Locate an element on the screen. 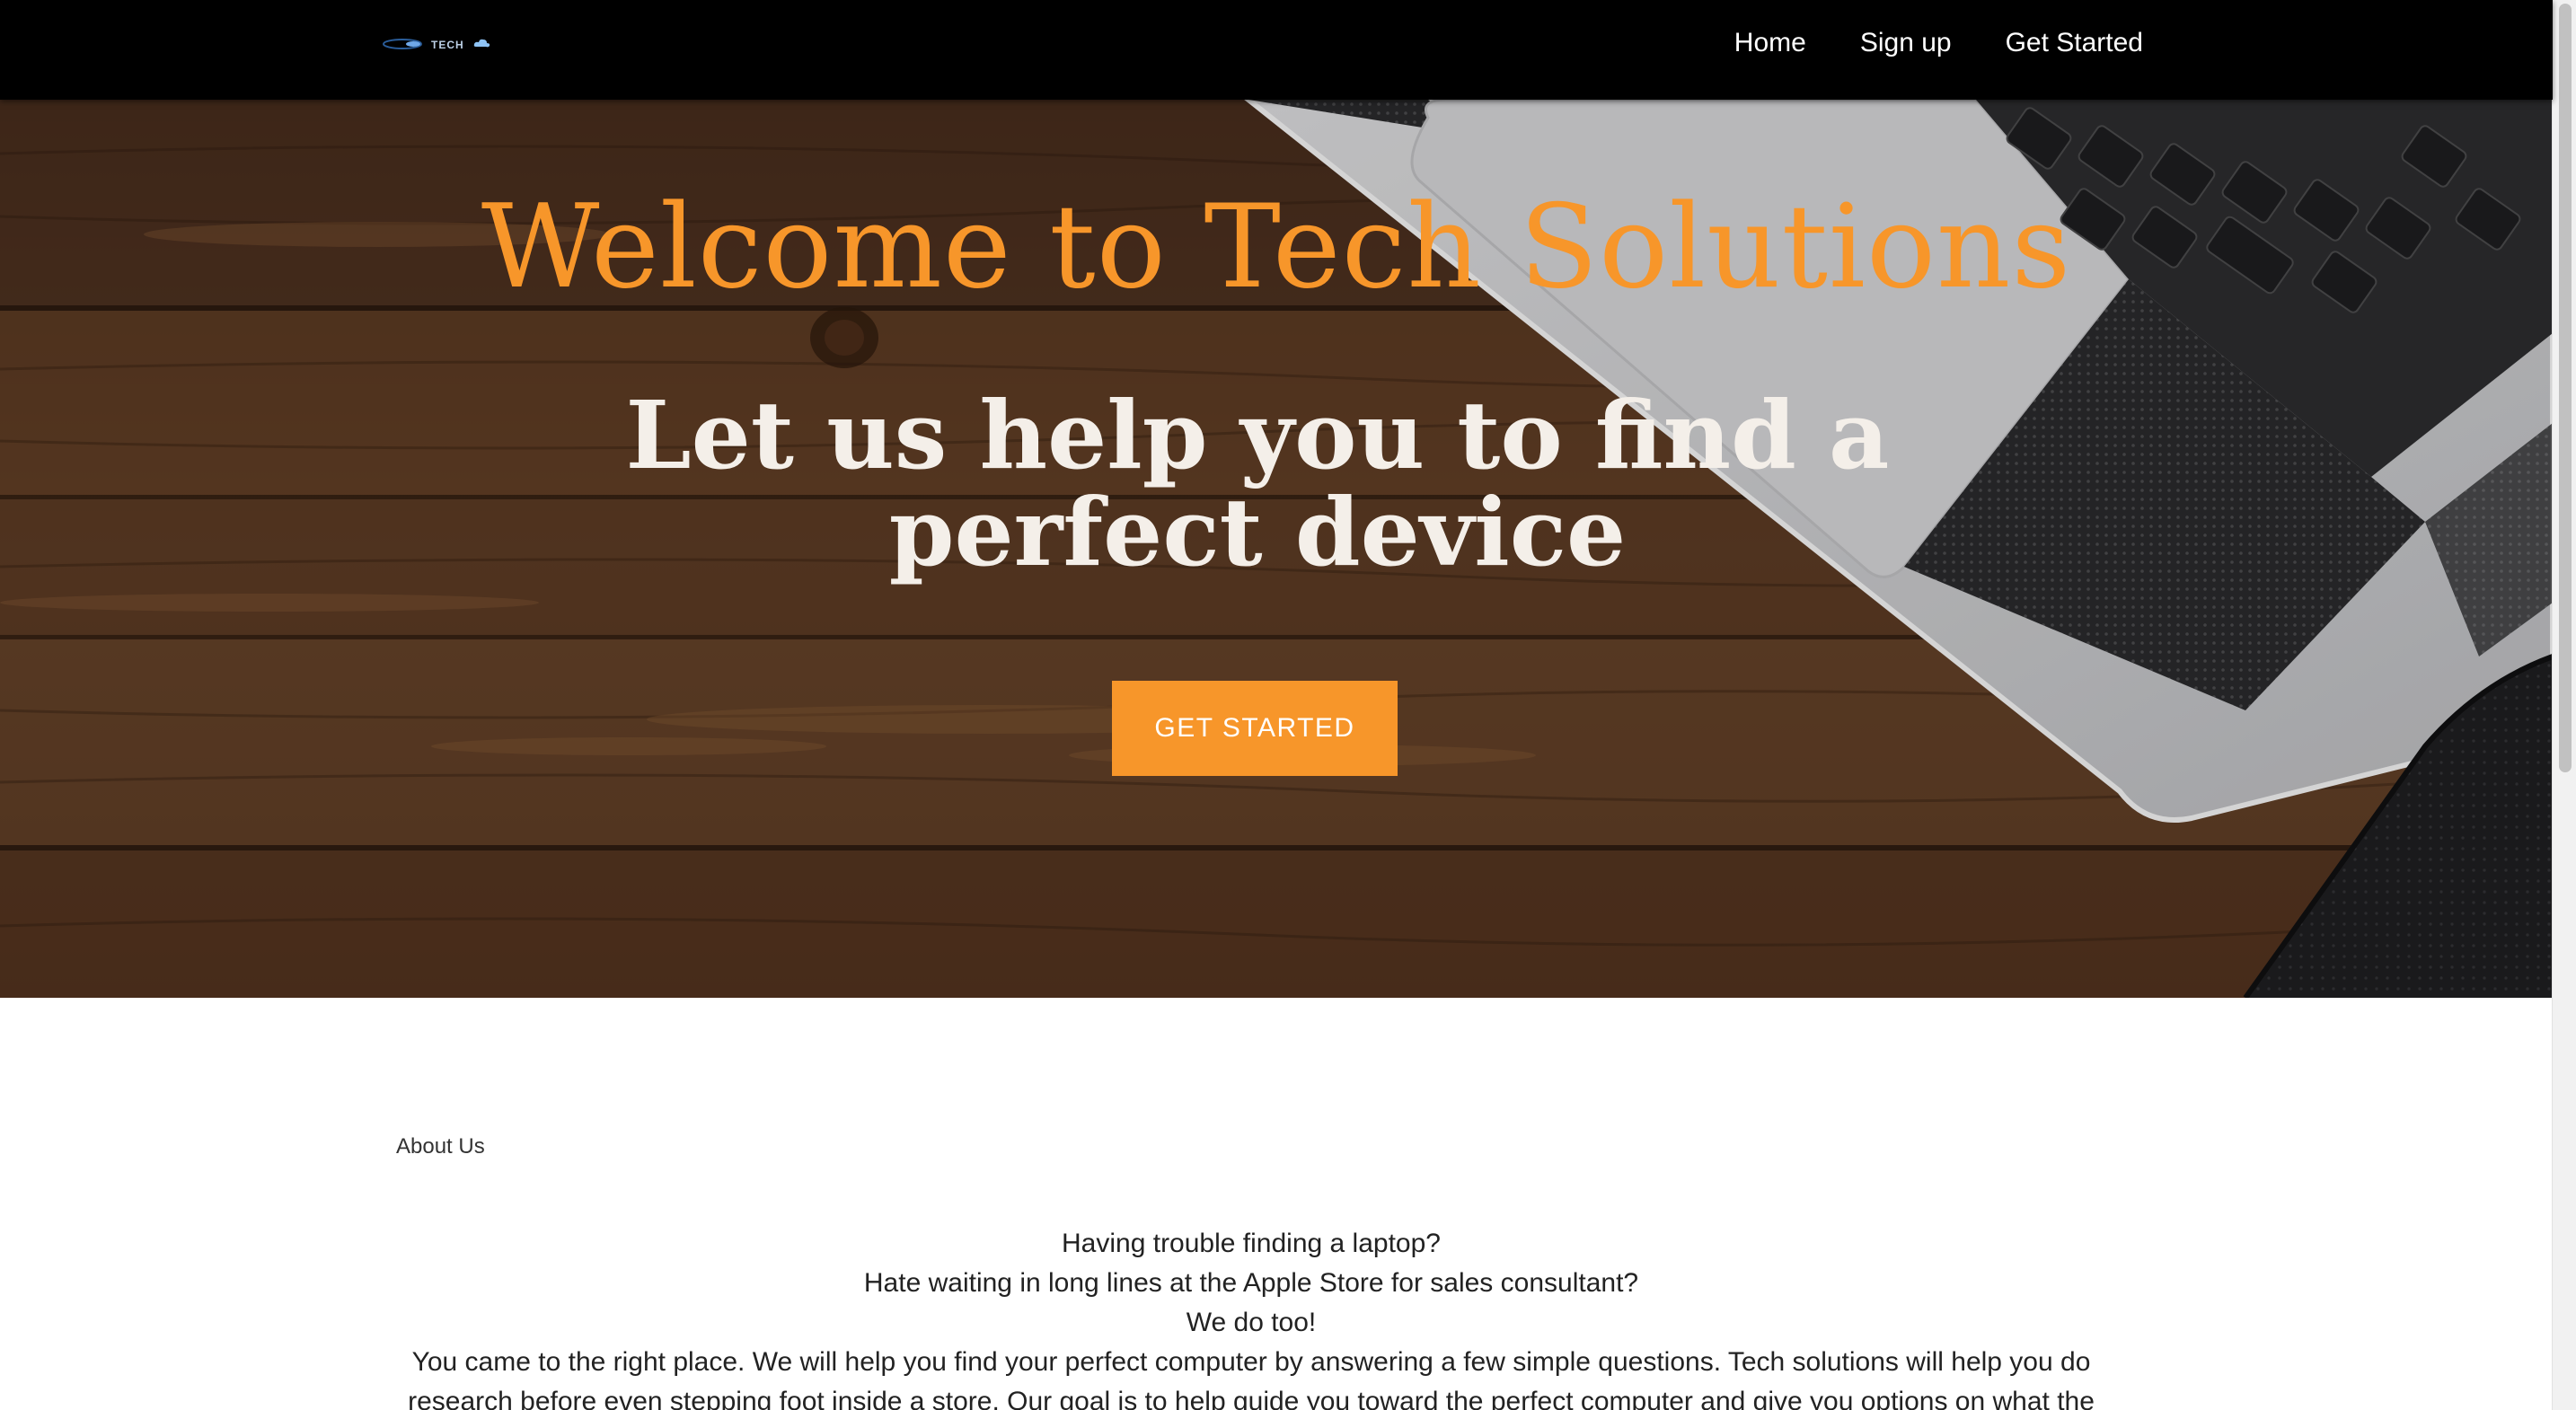  tech-logo: TECH is located at coordinates (437, 44).